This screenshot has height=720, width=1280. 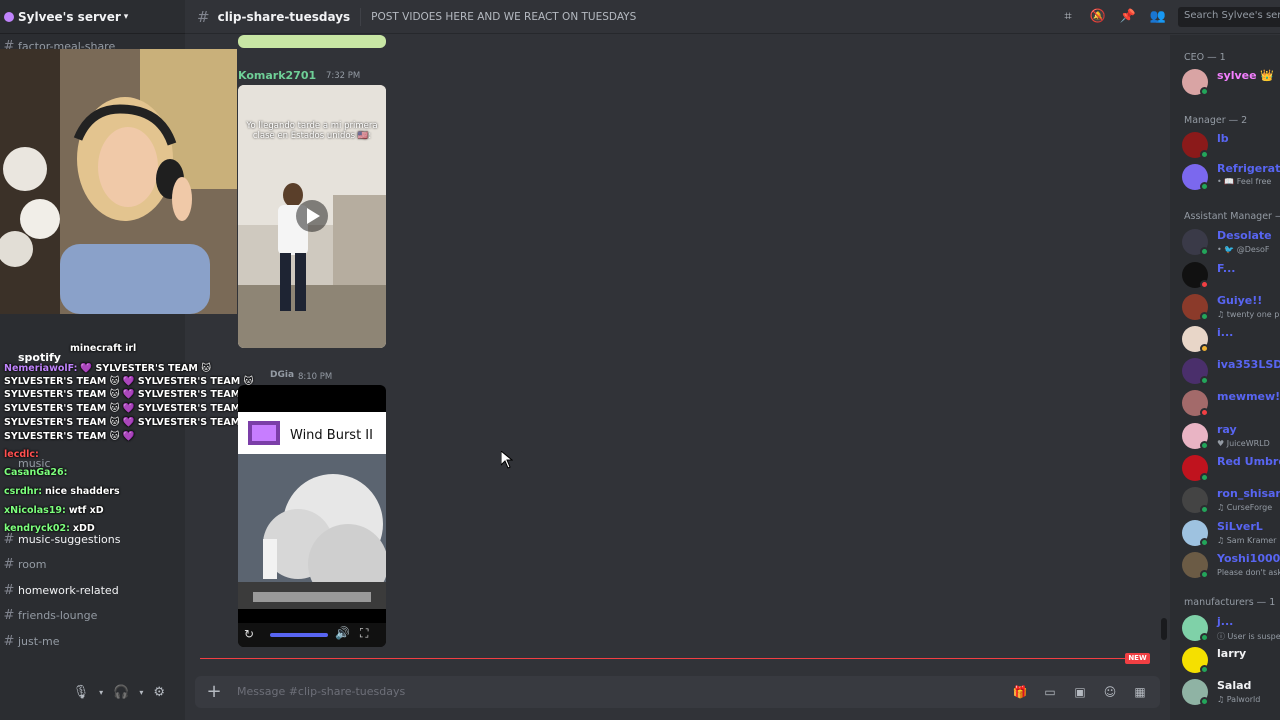 I want to click on channel-homework-related: # homework-related, so click(x=59, y=590).